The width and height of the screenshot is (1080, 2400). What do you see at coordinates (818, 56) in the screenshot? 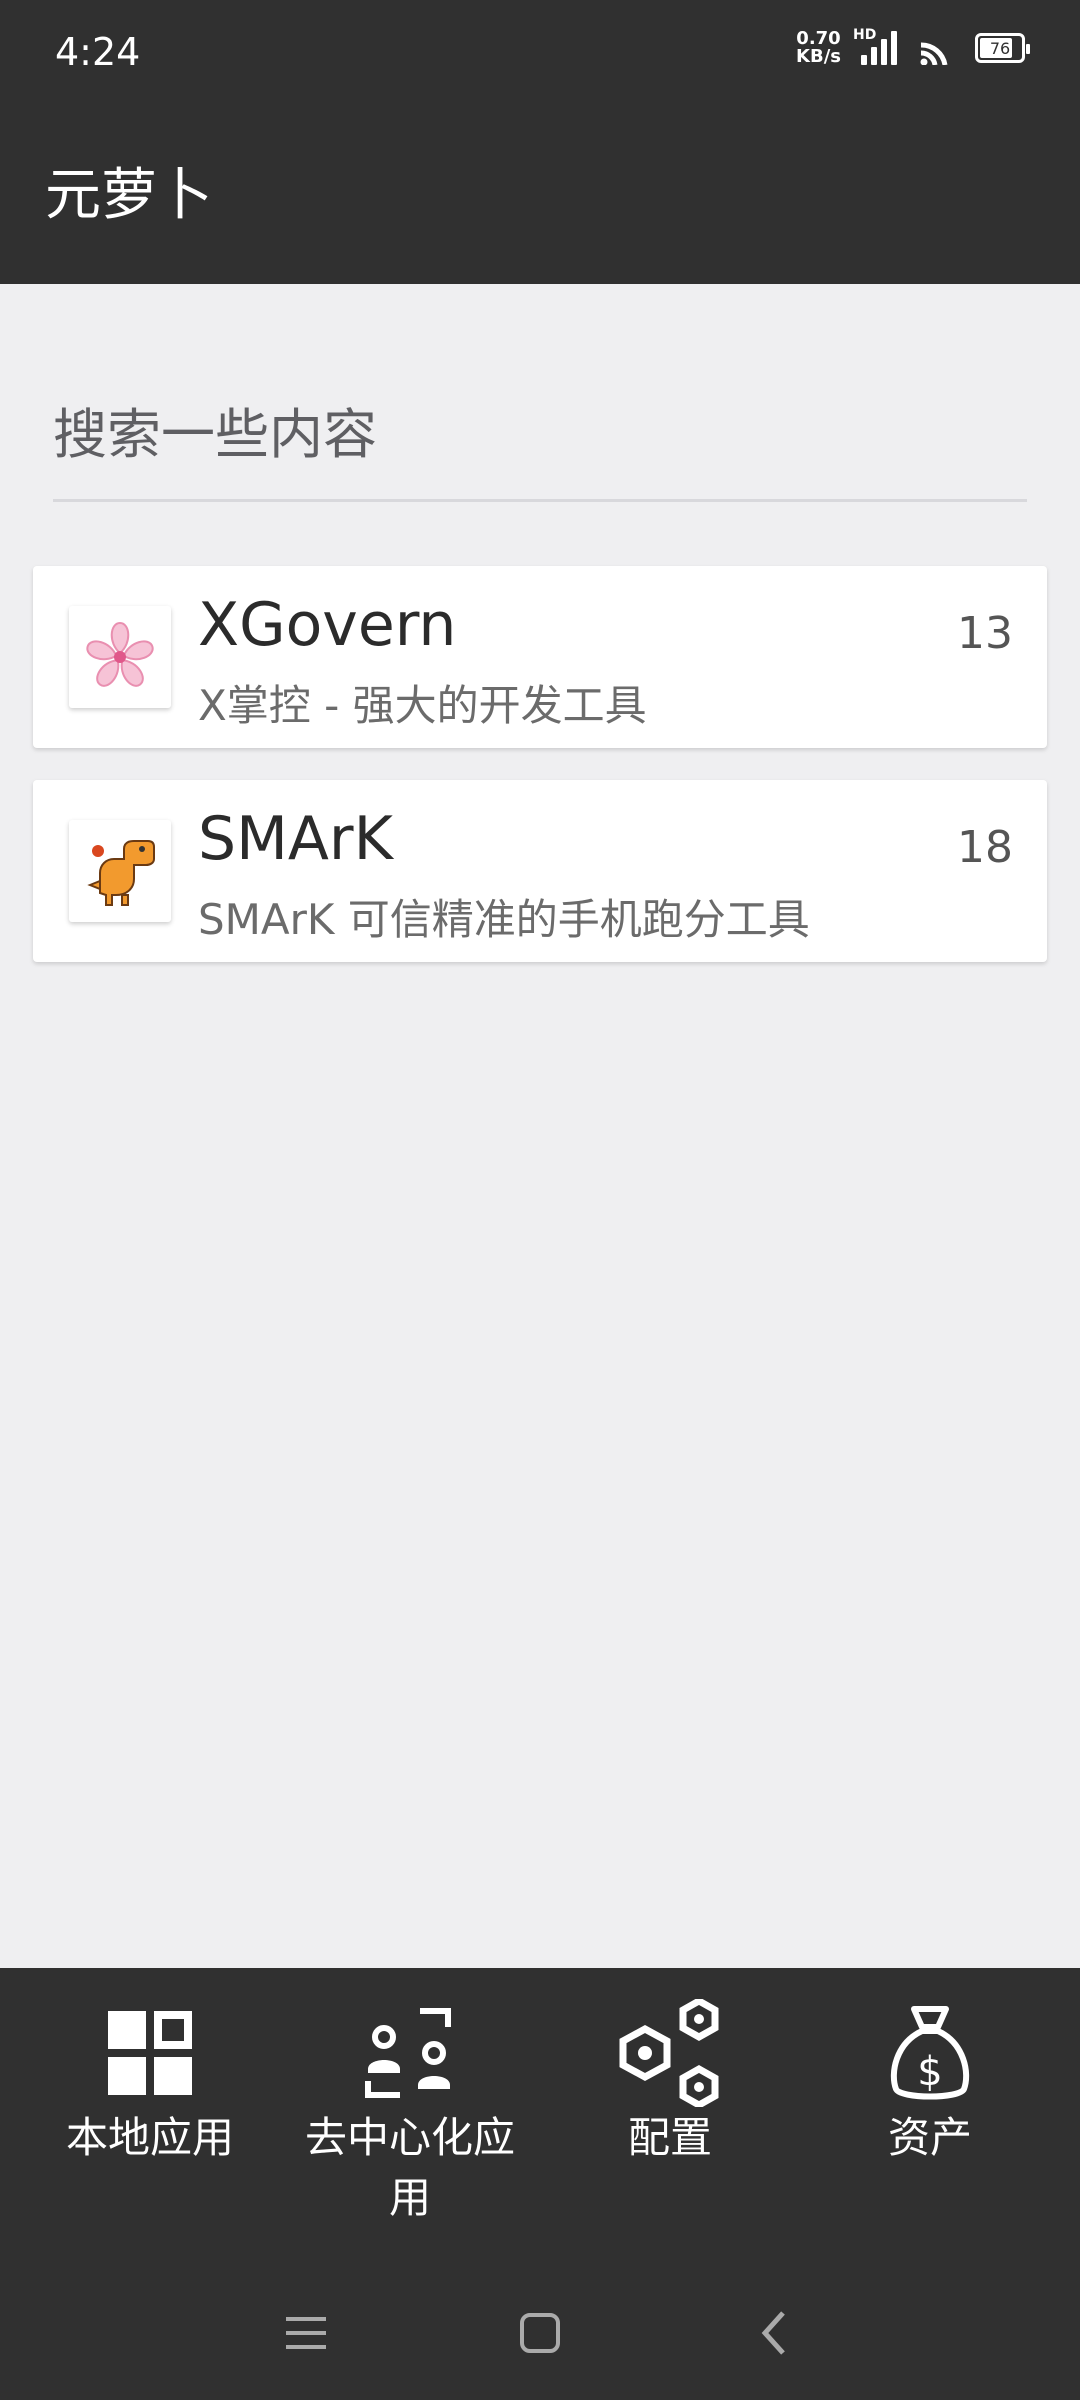
I see `network-speed-unit: KB/s` at bounding box center [818, 56].